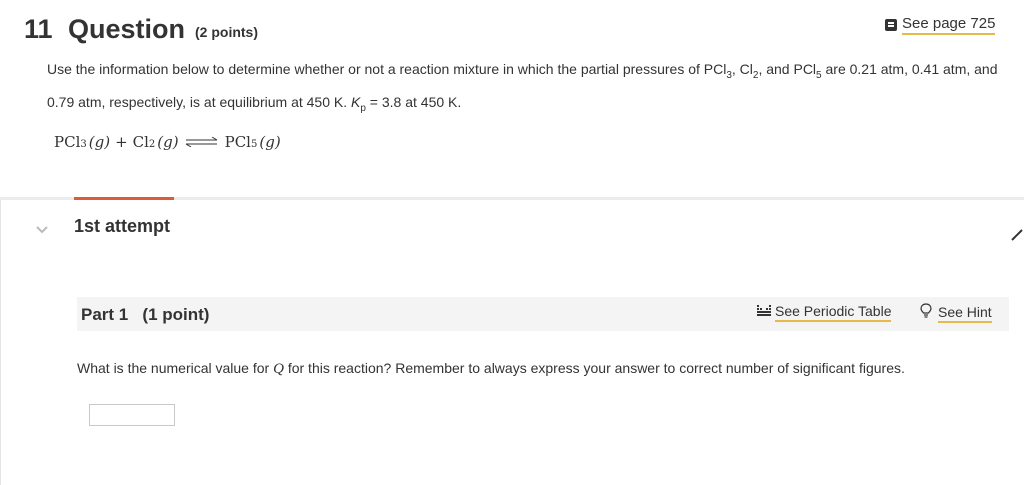 Image resolution: width=1024 pixels, height=485 pixels. I want to click on question-points: (2 points), so click(226, 32).